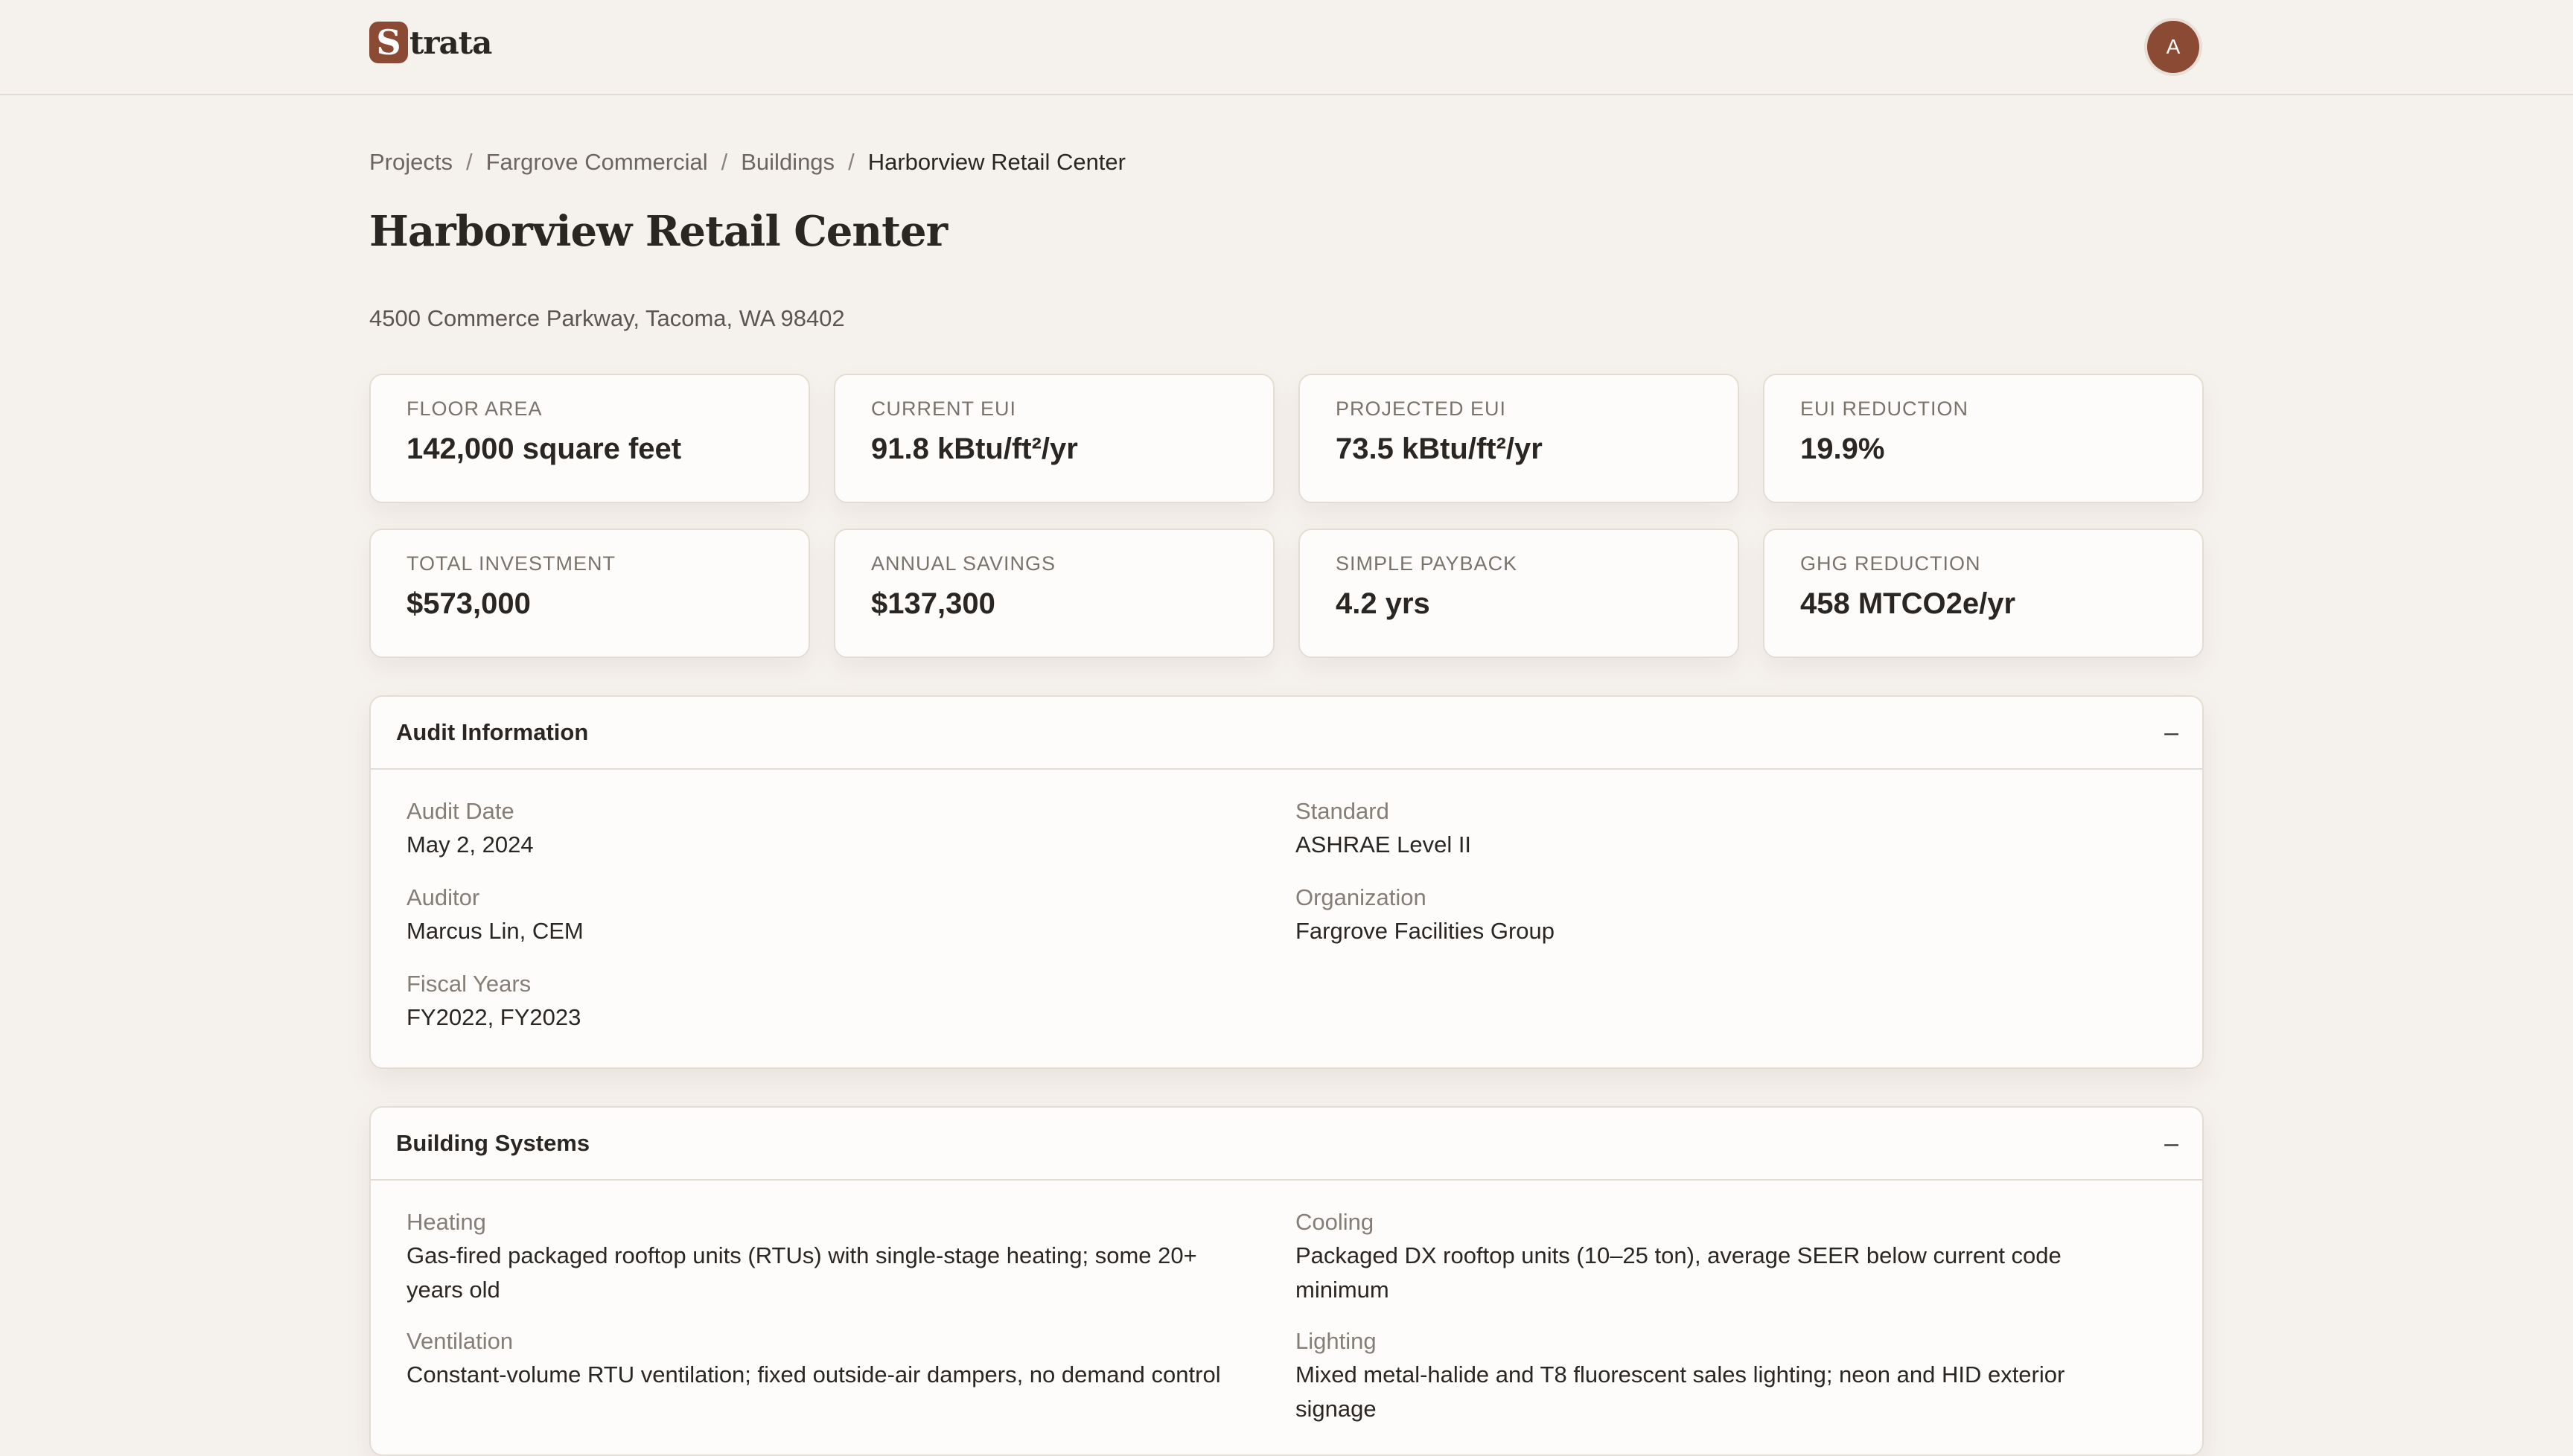  What do you see at coordinates (493, 1017) in the screenshot?
I see `field-value: FY2022, FY2023` at bounding box center [493, 1017].